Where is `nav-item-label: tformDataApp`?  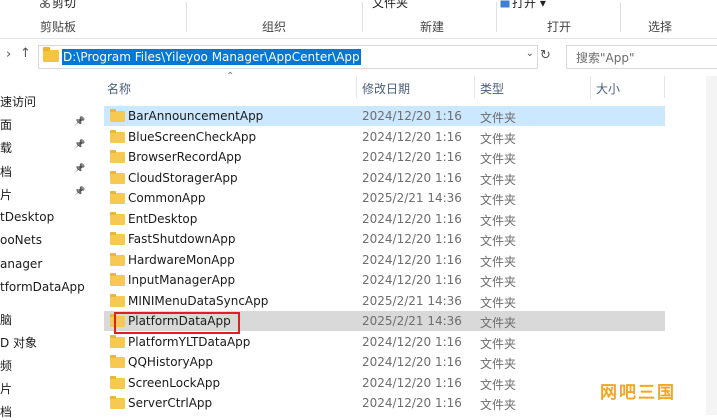 nav-item-label: tformDataApp is located at coordinates (42, 287).